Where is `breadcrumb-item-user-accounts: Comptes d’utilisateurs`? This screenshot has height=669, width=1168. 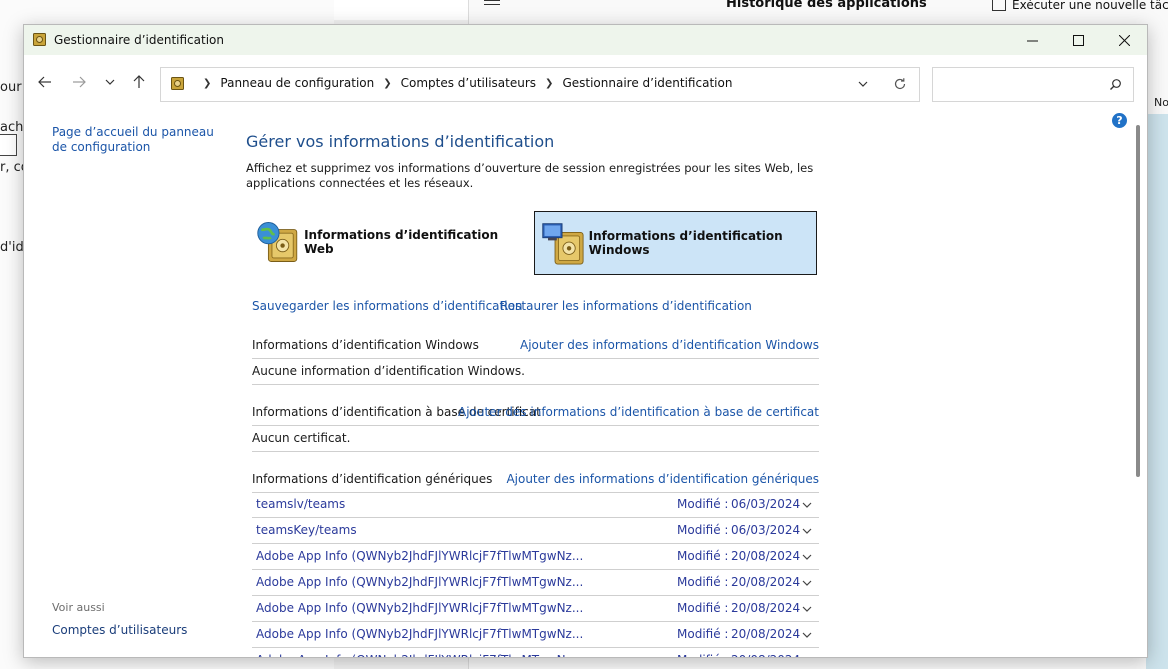 breadcrumb-item-user-accounts: Comptes d’utilisateurs is located at coordinates (468, 83).